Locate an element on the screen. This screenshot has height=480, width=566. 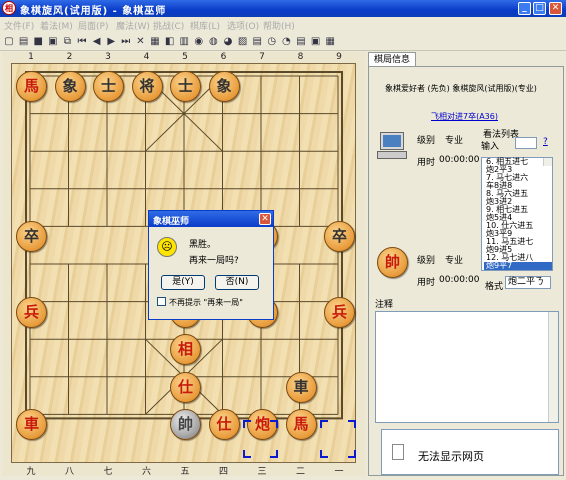
maximize-button: □ is located at coordinates (539, 8).